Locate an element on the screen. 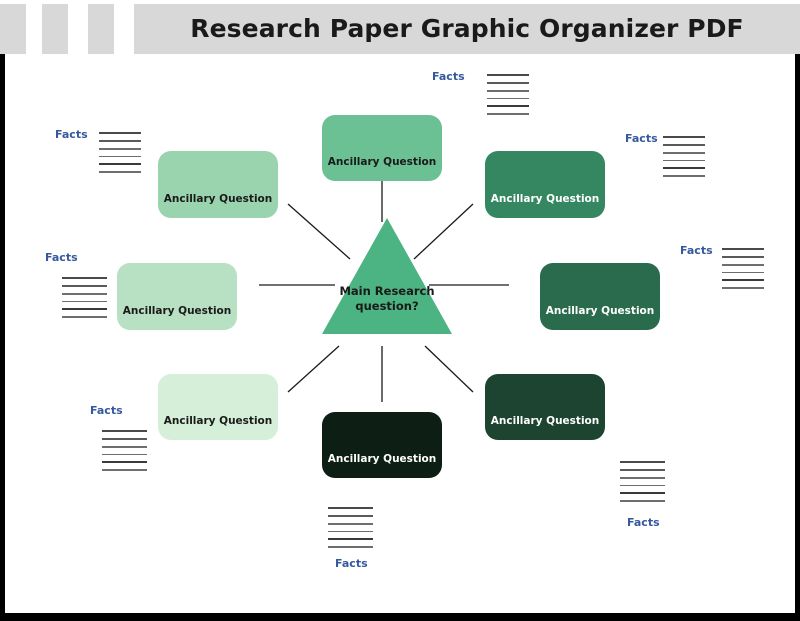 The width and height of the screenshot is (800, 621). ancillary-question-upper-right-label: Ancillary Question is located at coordinates (545, 199).